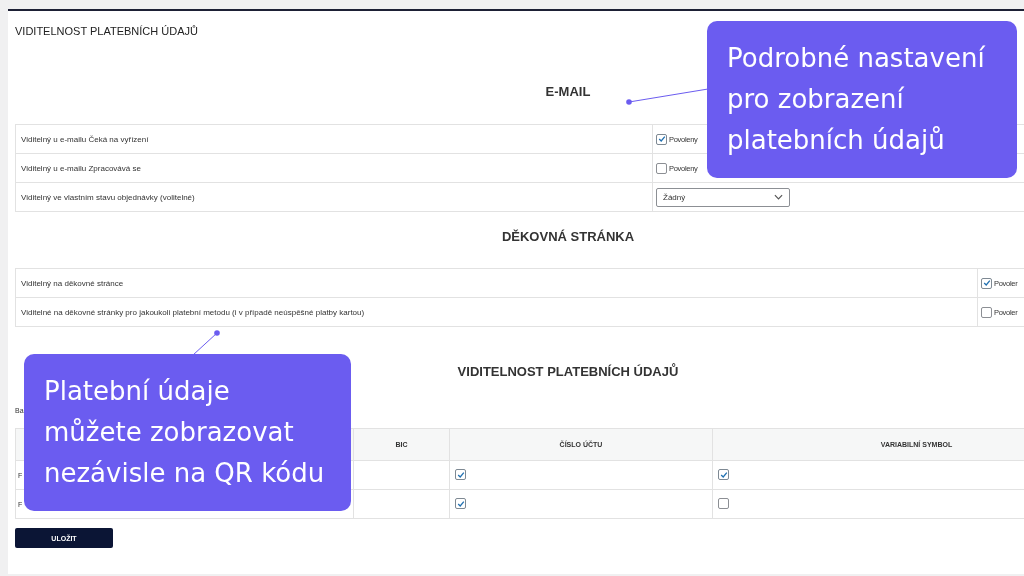 The width and height of the screenshot is (1024, 576). What do you see at coordinates (334, 139) in the screenshot?
I see `setting-label: Viditelný u e-mailu Čeká na vyřízení` at bounding box center [334, 139].